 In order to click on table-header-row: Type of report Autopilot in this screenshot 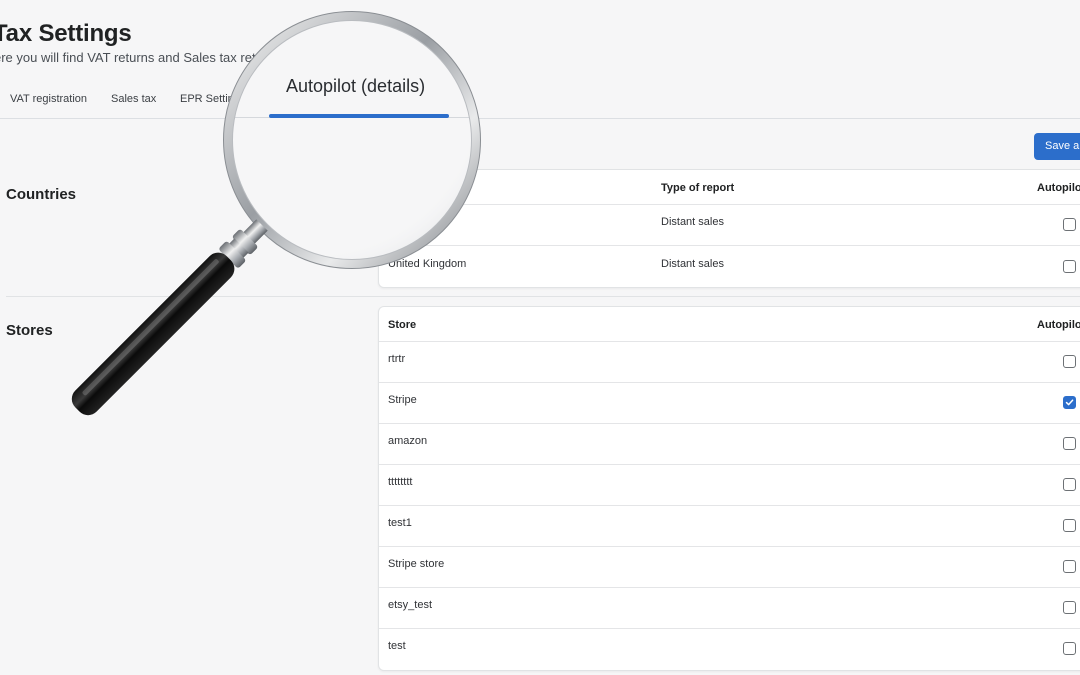, I will do `click(729, 187)`.